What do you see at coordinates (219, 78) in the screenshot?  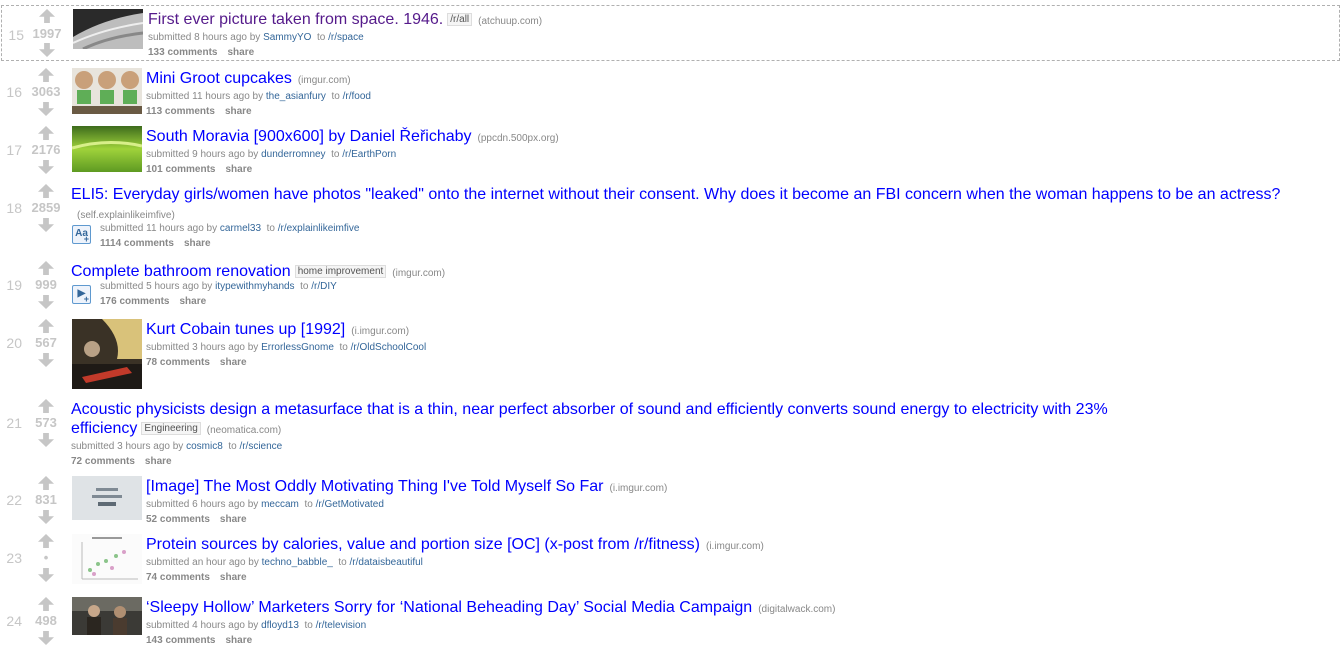 I see `post-title: Mini Groot cupcakes` at bounding box center [219, 78].